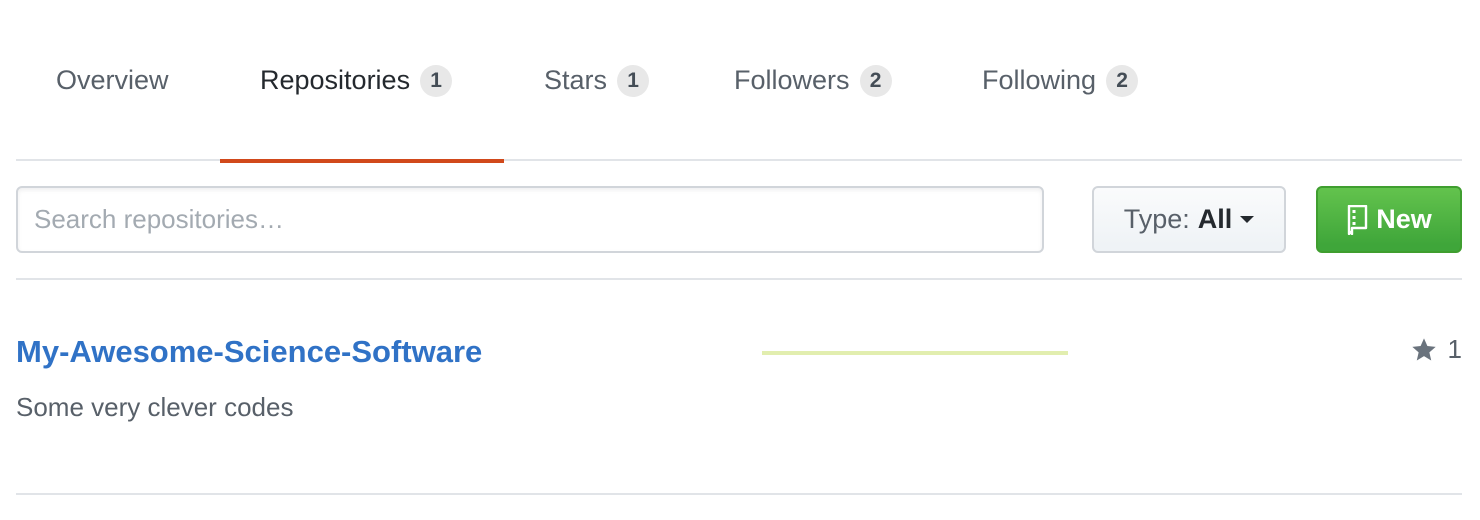 The width and height of the screenshot is (1480, 520). Describe the element at coordinates (1039, 80) in the screenshot. I see `tab-following-label: Following` at that location.